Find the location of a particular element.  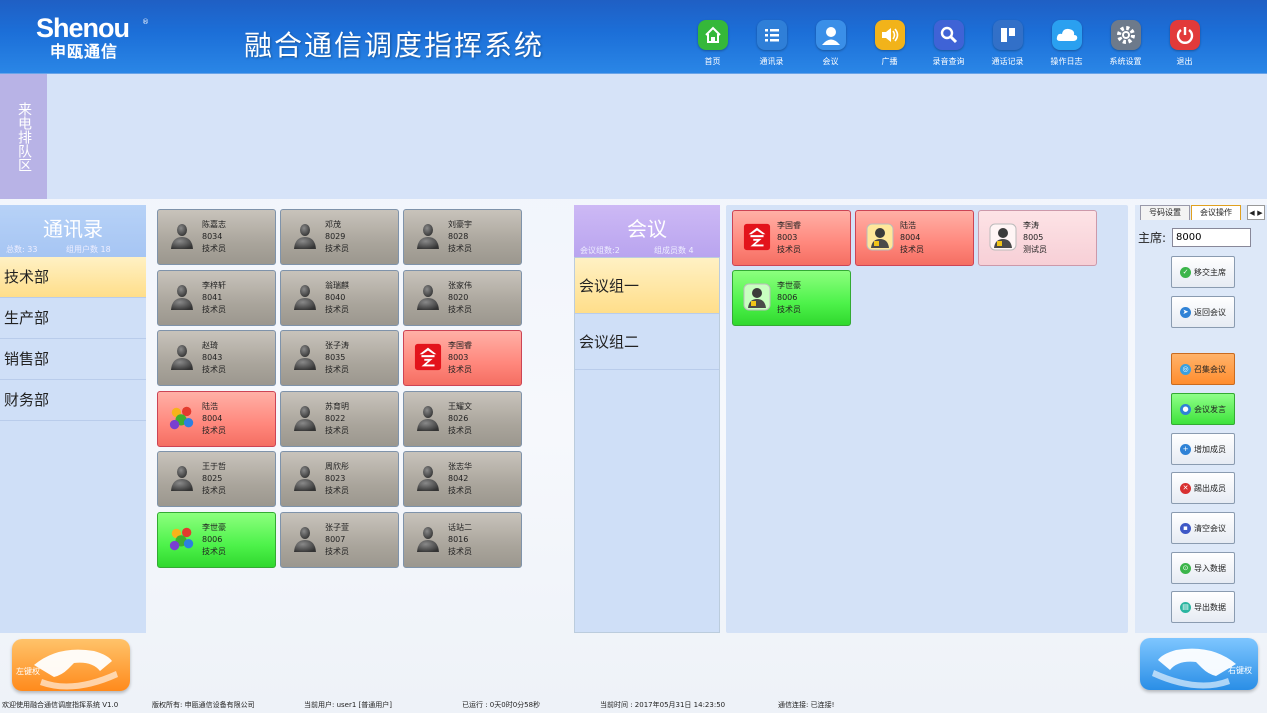

contact-card: 陆浩 8004 技术员 is located at coordinates (216, 418).